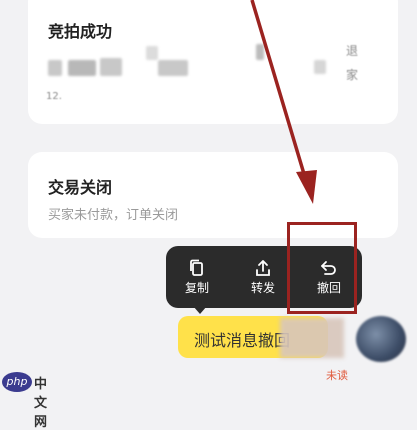 This screenshot has height=430, width=417. I want to click on watermark-text: 中文网, so click(41, 403).